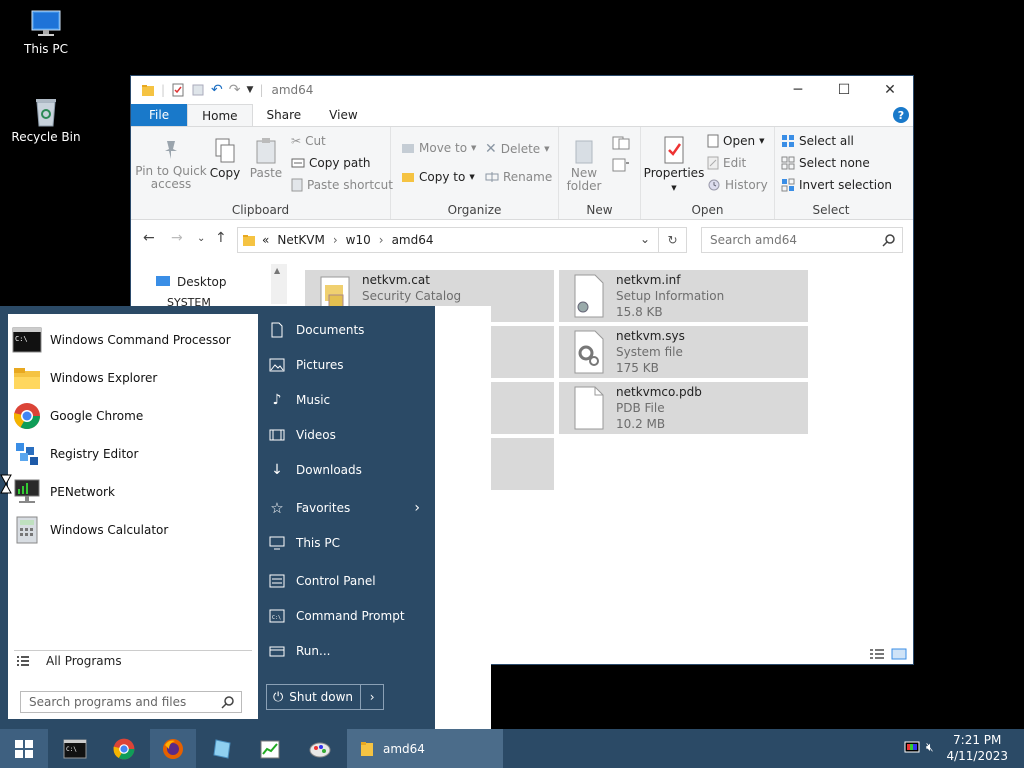 The width and height of the screenshot is (1024, 768). What do you see at coordinates (342, 185) in the screenshot?
I see `paste-shortcut-button: Paste shortcut` at bounding box center [342, 185].